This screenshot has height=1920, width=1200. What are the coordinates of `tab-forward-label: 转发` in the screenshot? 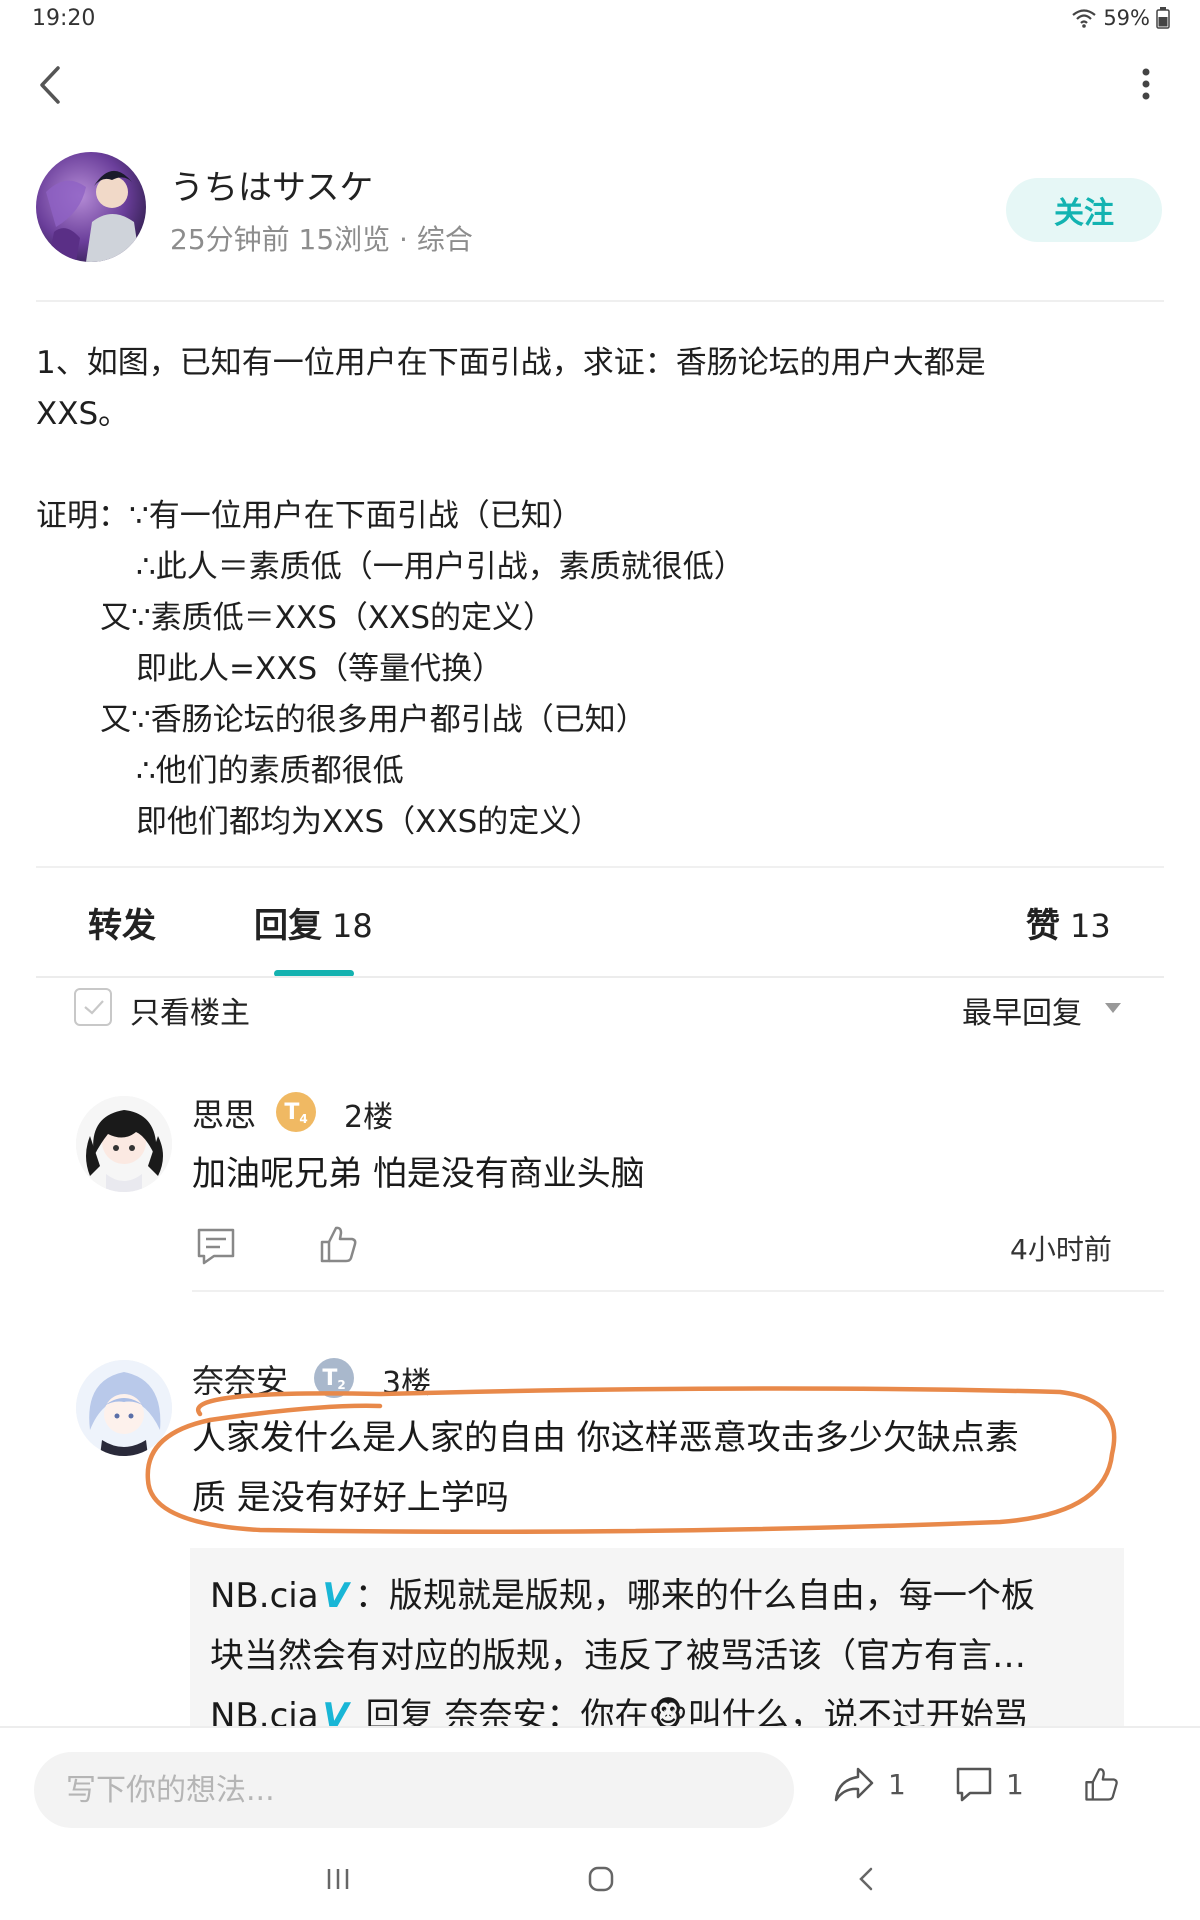 It's located at (122, 926).